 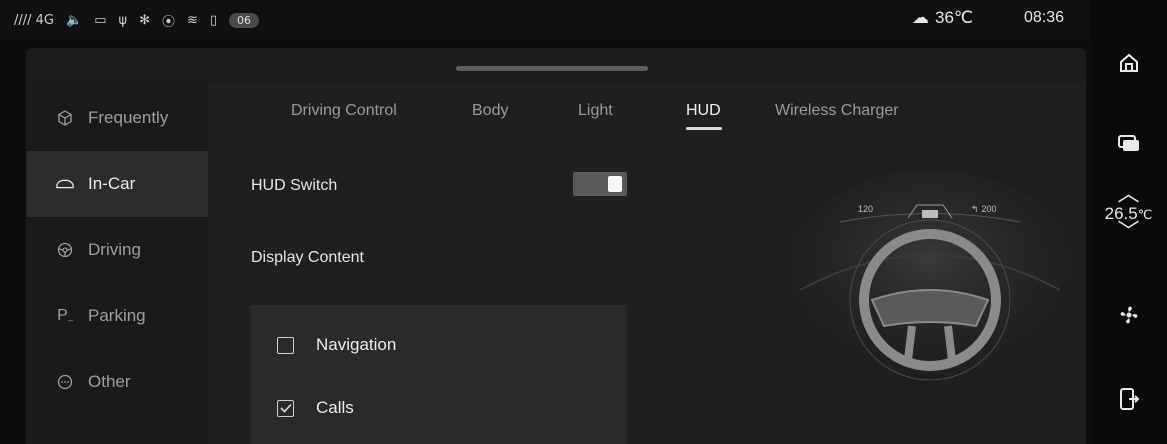 I want to click on checkmark-icon, so click(x=285, y=408).